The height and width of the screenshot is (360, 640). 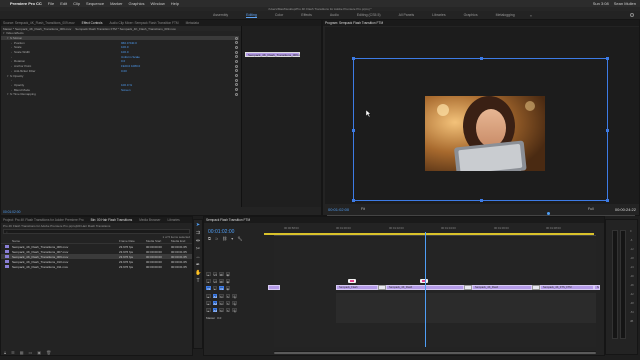 I want to click on lock-icon: 🔒︎, so click(x=5, y=352).